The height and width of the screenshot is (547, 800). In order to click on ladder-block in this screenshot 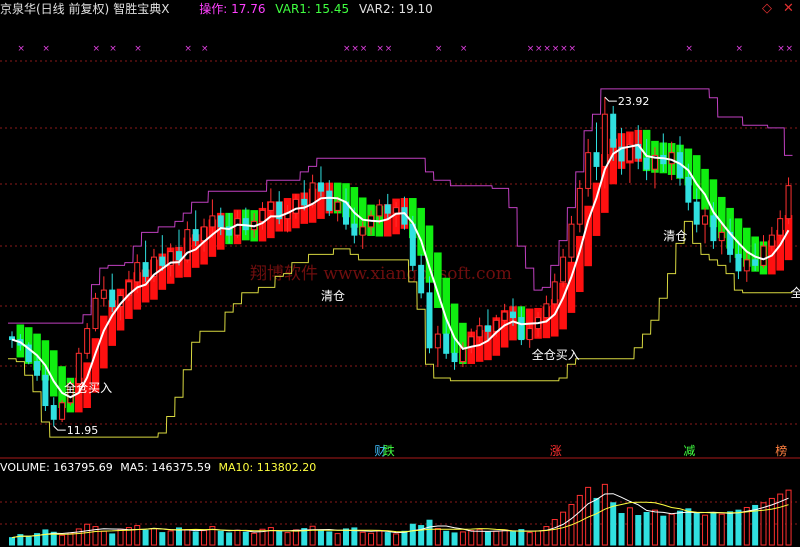, I will do `click(705, 189)`.